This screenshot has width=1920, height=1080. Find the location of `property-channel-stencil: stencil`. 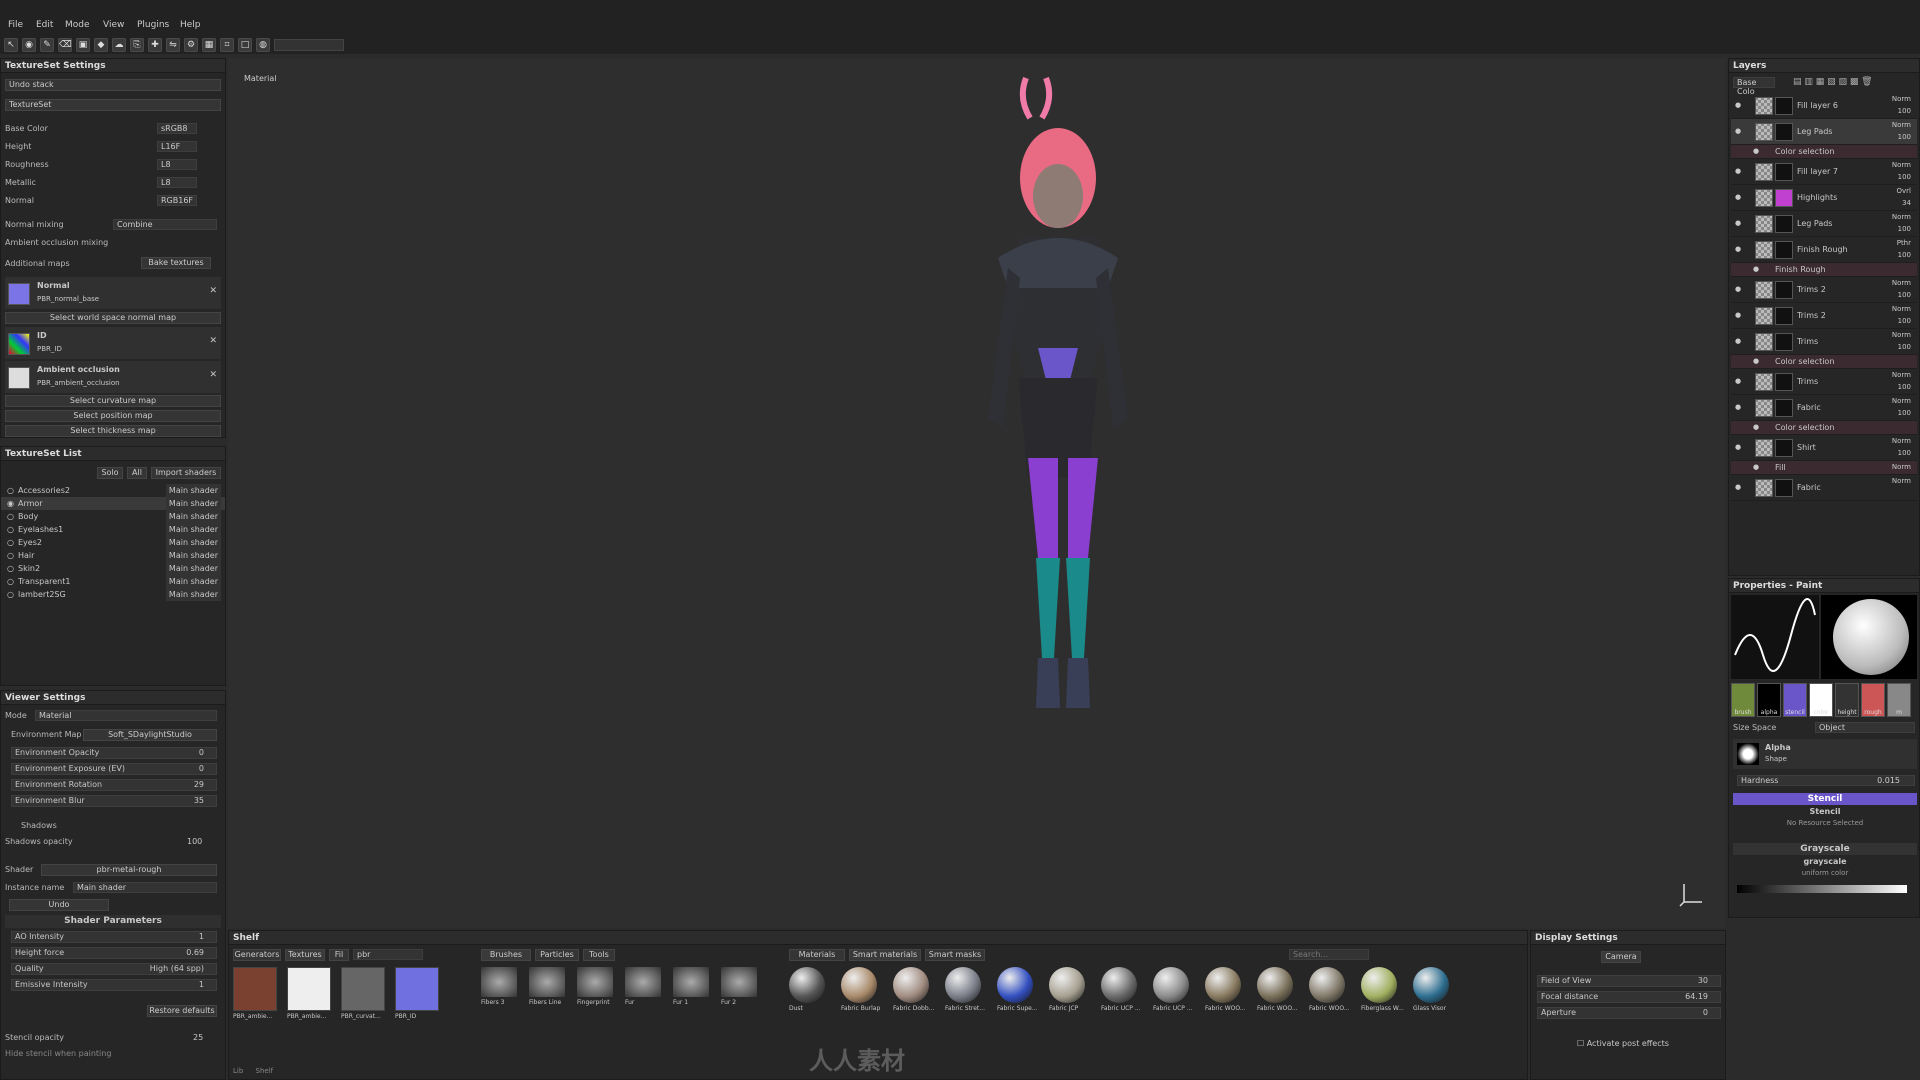

property-channel-stencil: stencil is located at coordinates (1795, 700).